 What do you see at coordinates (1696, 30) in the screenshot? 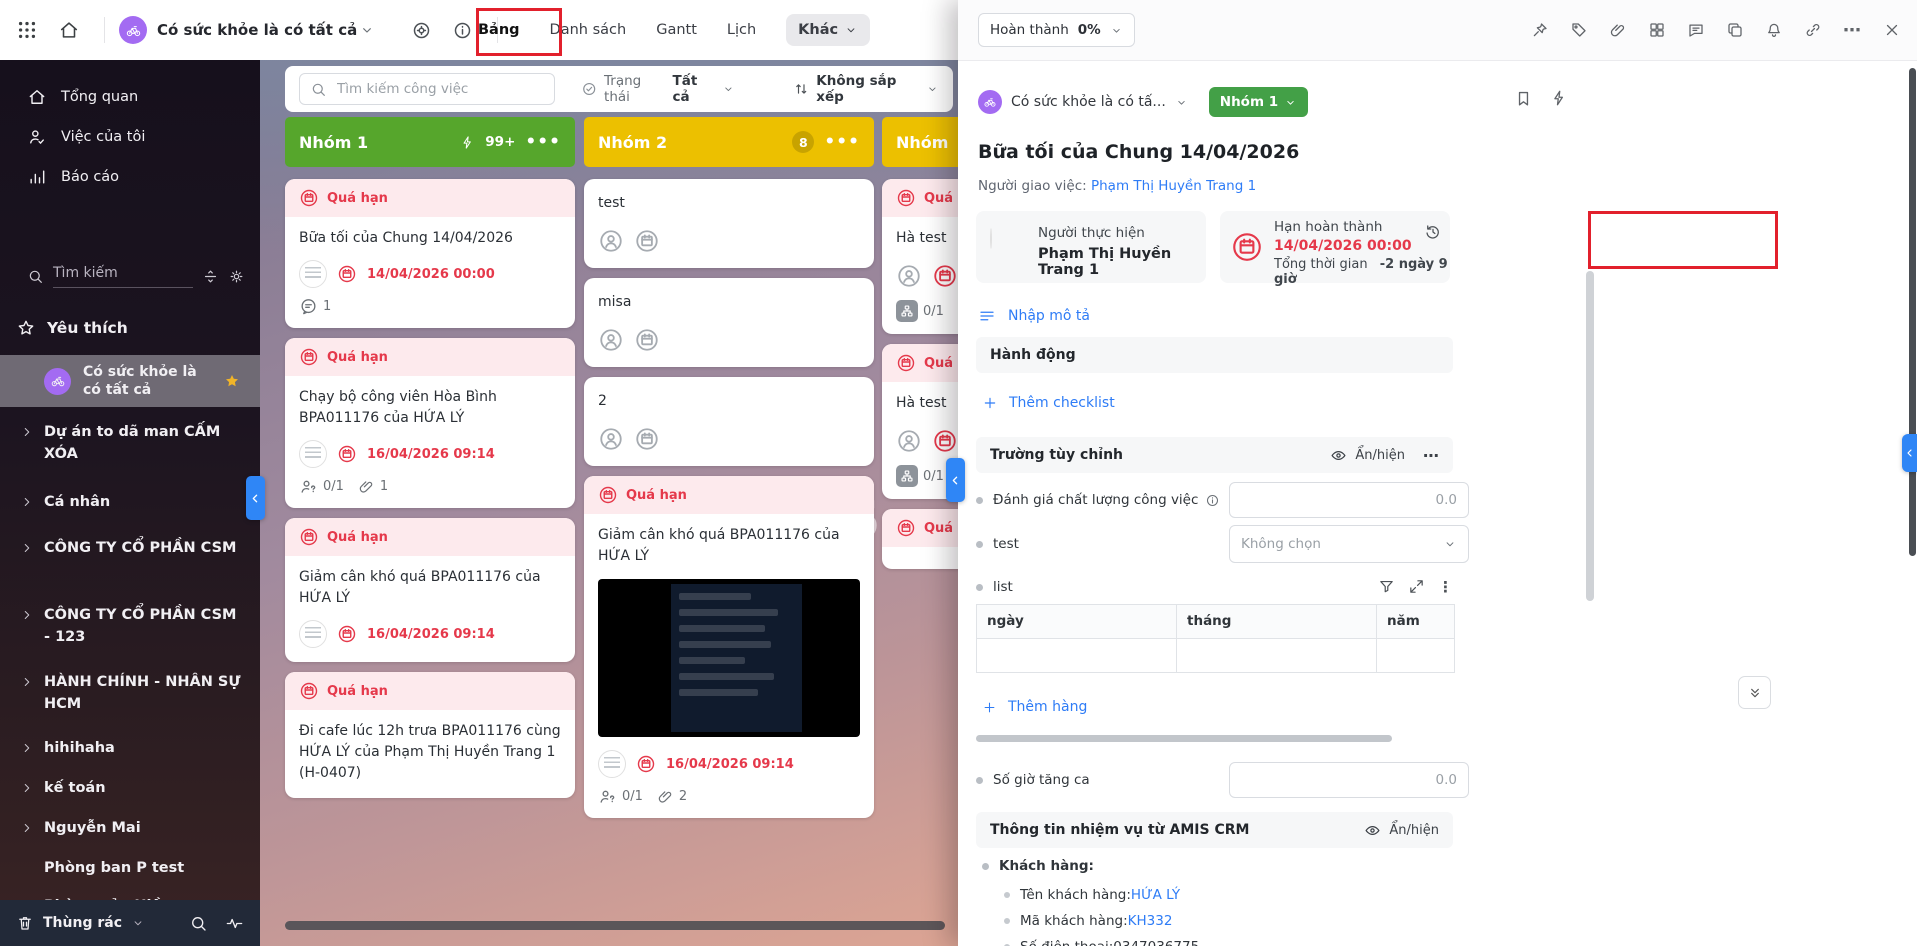
I see `chat-icon` at bounding box center [1696, 30].